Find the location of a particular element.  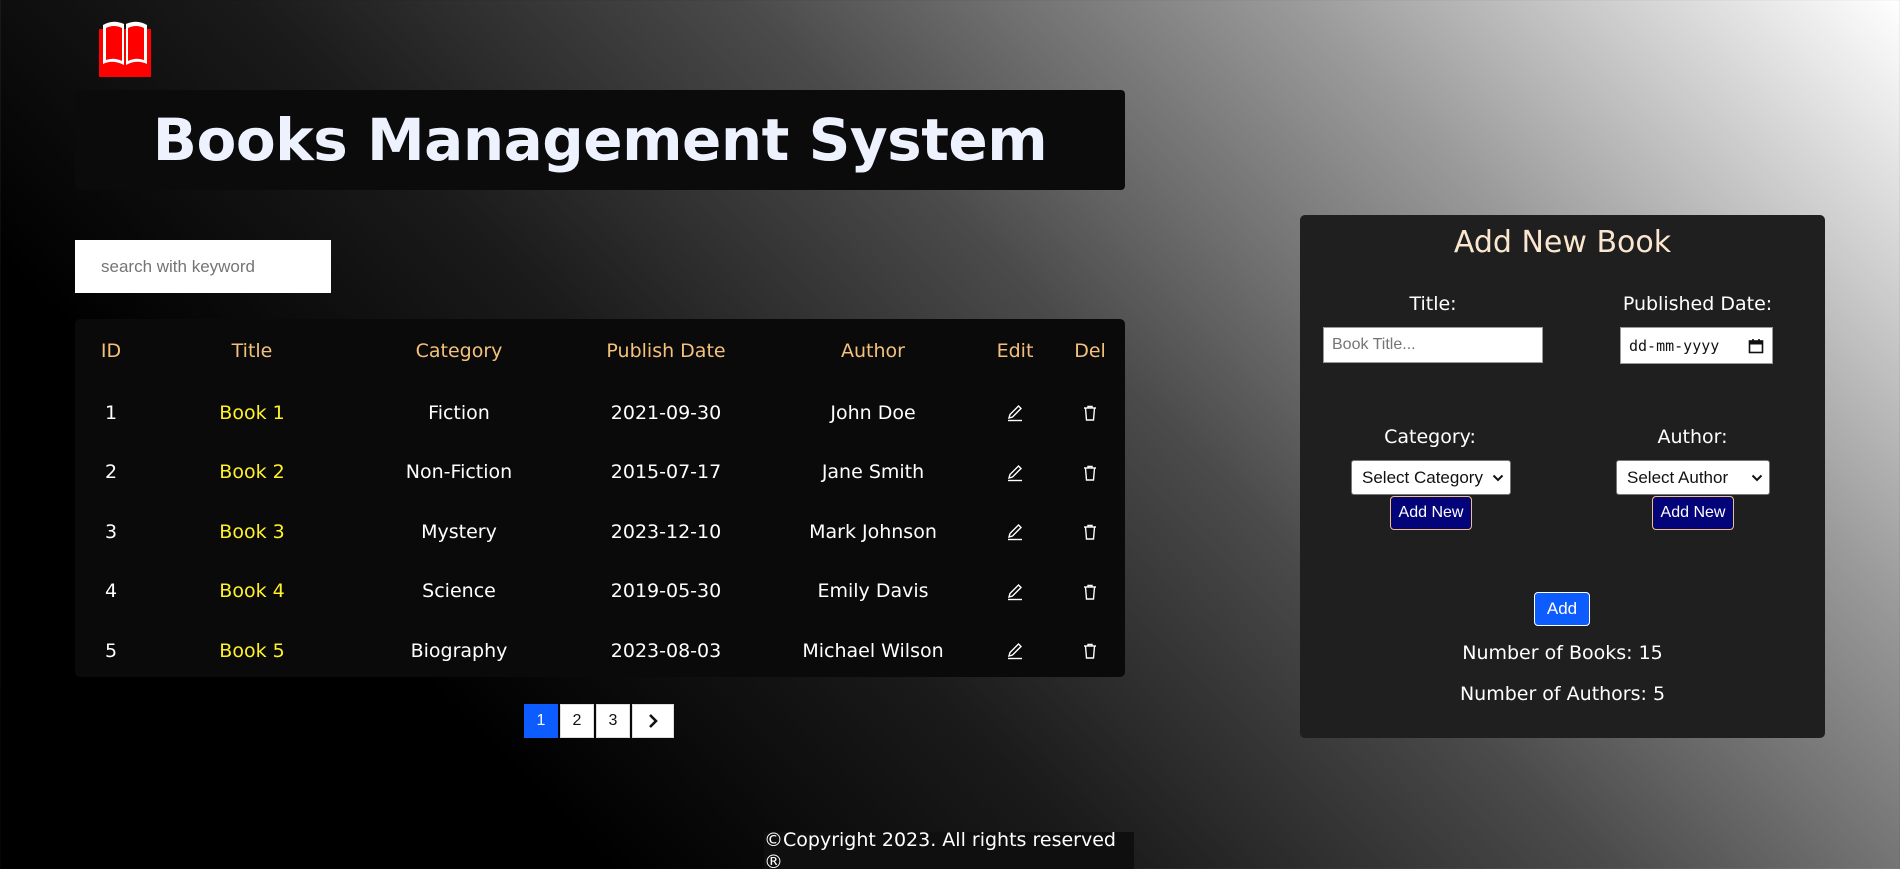

pagination: 1 2 3 is located at coordinates (599, 721).